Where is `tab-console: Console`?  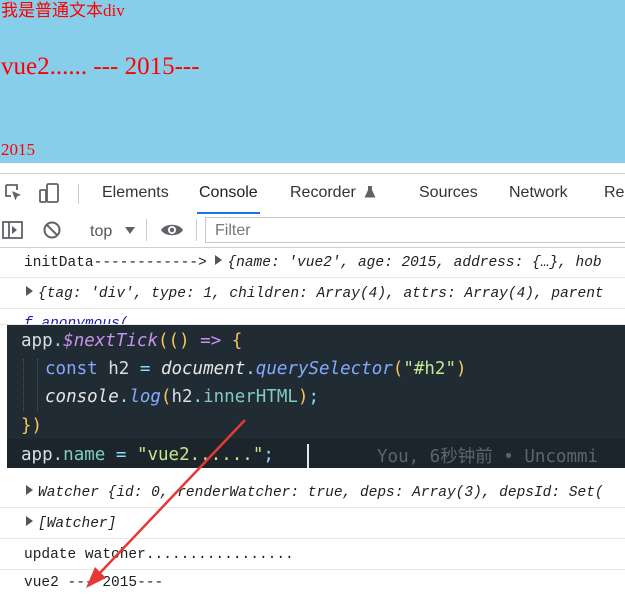 tab-console: Console is located at coordinates (228, 194).